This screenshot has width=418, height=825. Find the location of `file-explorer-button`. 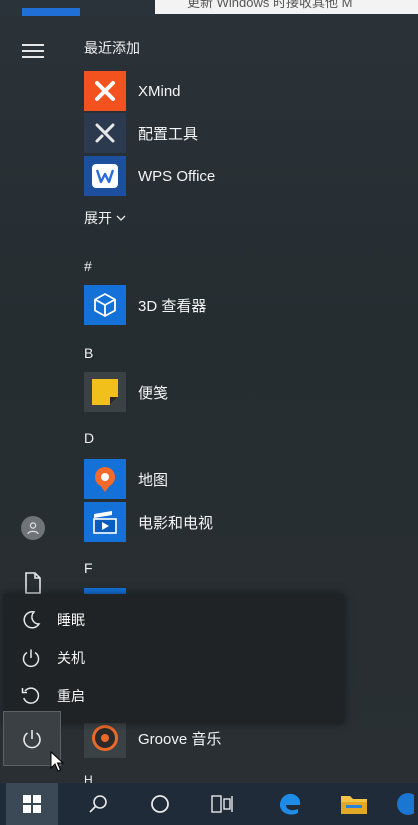

file-explorer-button is located at coordinates (354, 804).